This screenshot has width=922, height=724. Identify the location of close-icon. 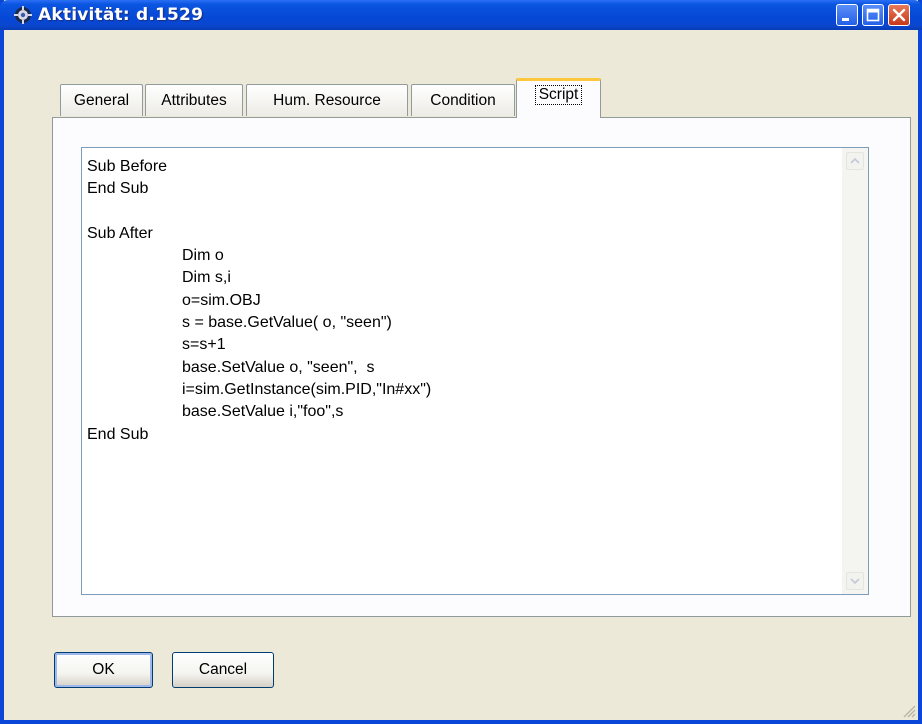
(899, 15).